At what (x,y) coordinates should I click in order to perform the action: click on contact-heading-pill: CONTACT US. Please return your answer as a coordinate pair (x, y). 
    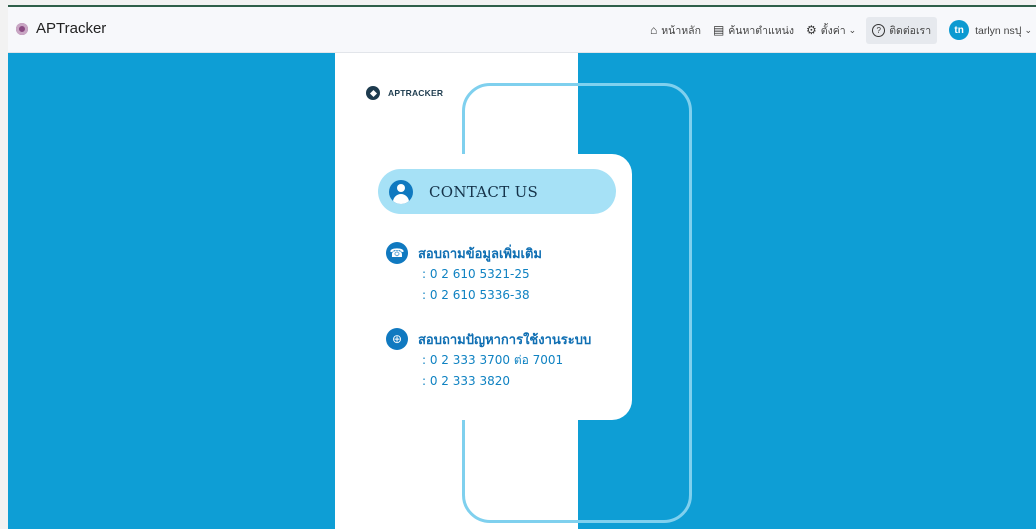
    Looking at the image, I should click on (497, 191).